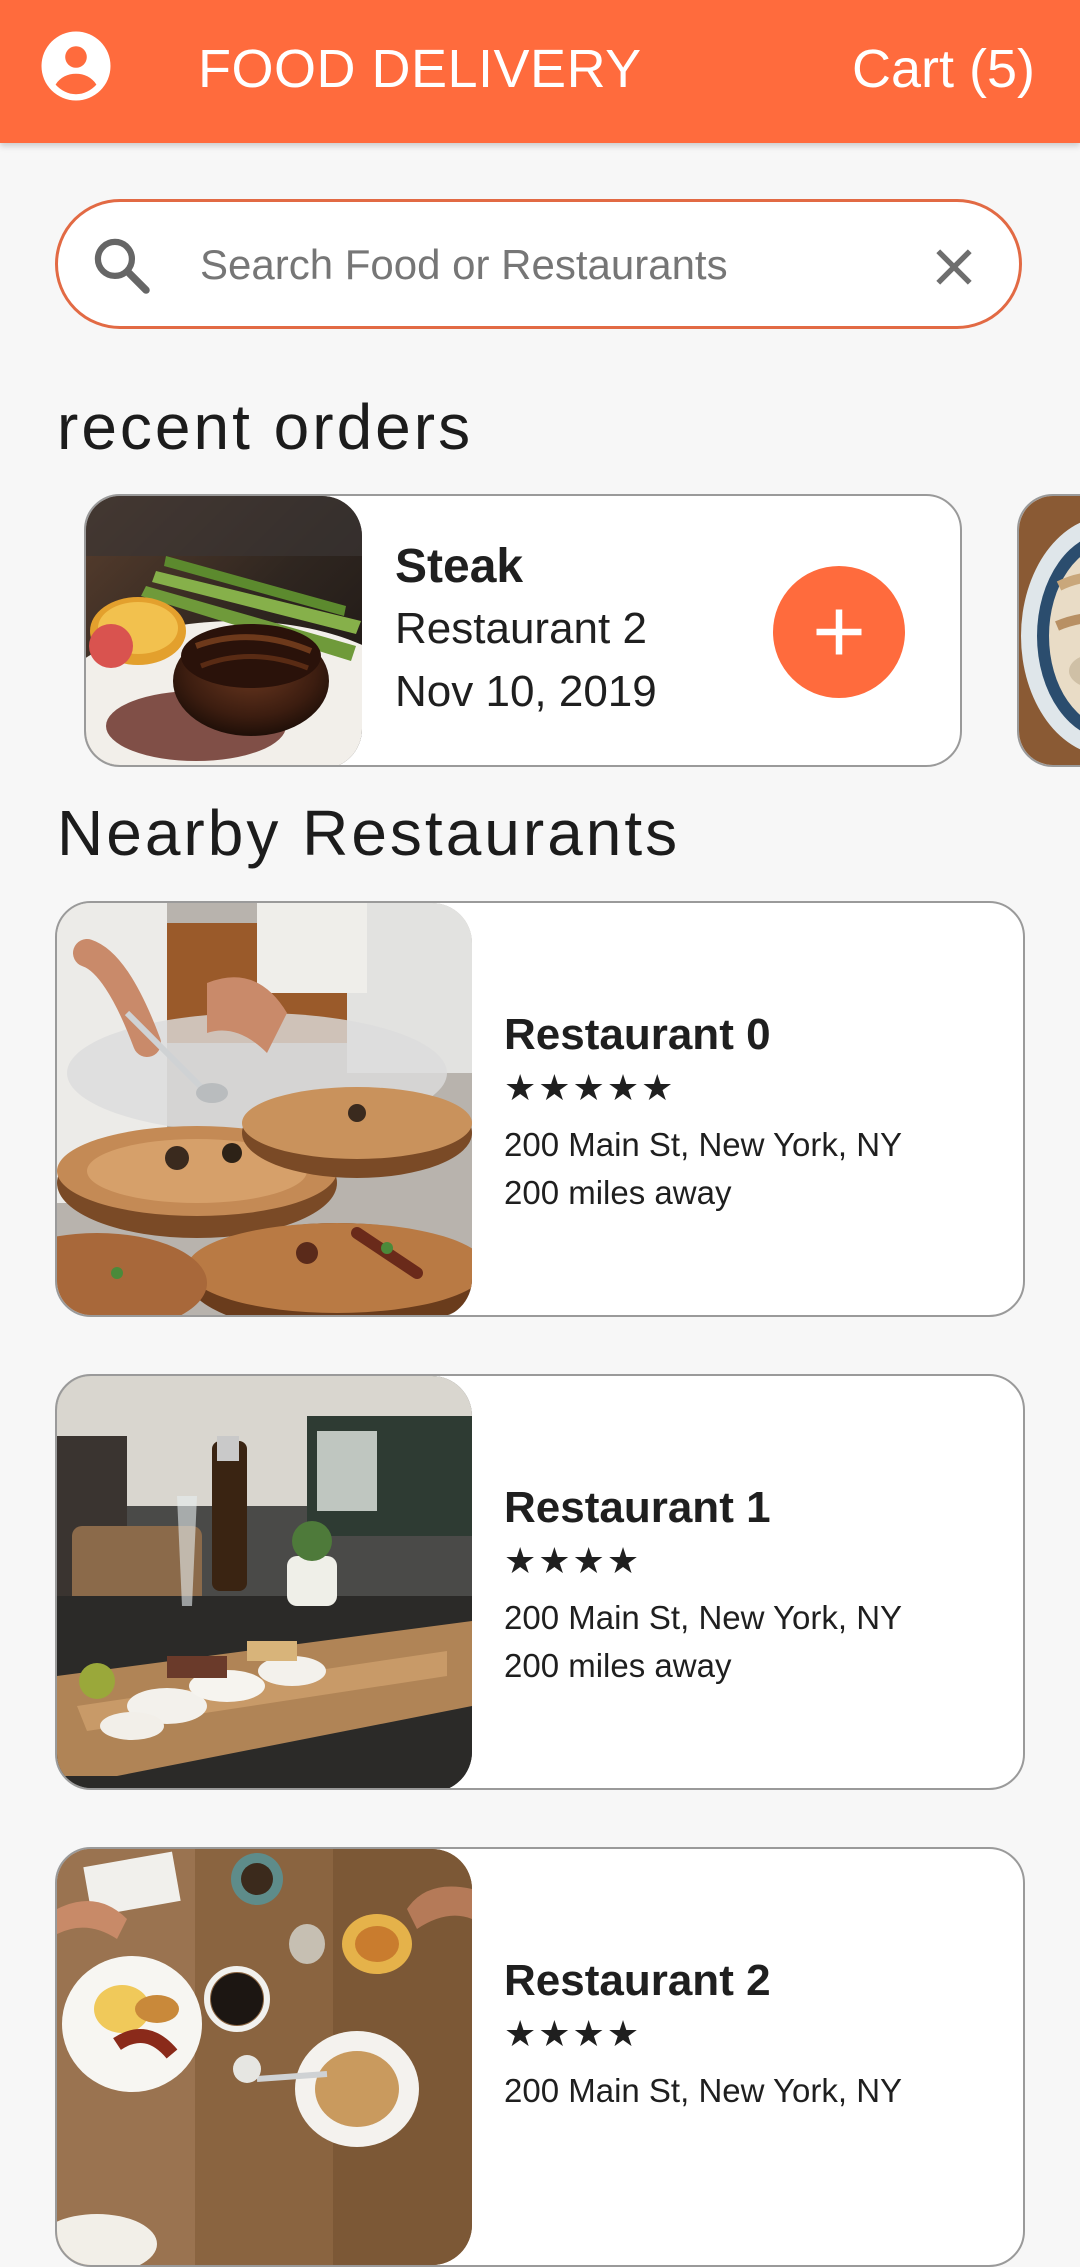 The image size is (1080, 2267). I want to click on account-circle-icon, so click(76, 66).